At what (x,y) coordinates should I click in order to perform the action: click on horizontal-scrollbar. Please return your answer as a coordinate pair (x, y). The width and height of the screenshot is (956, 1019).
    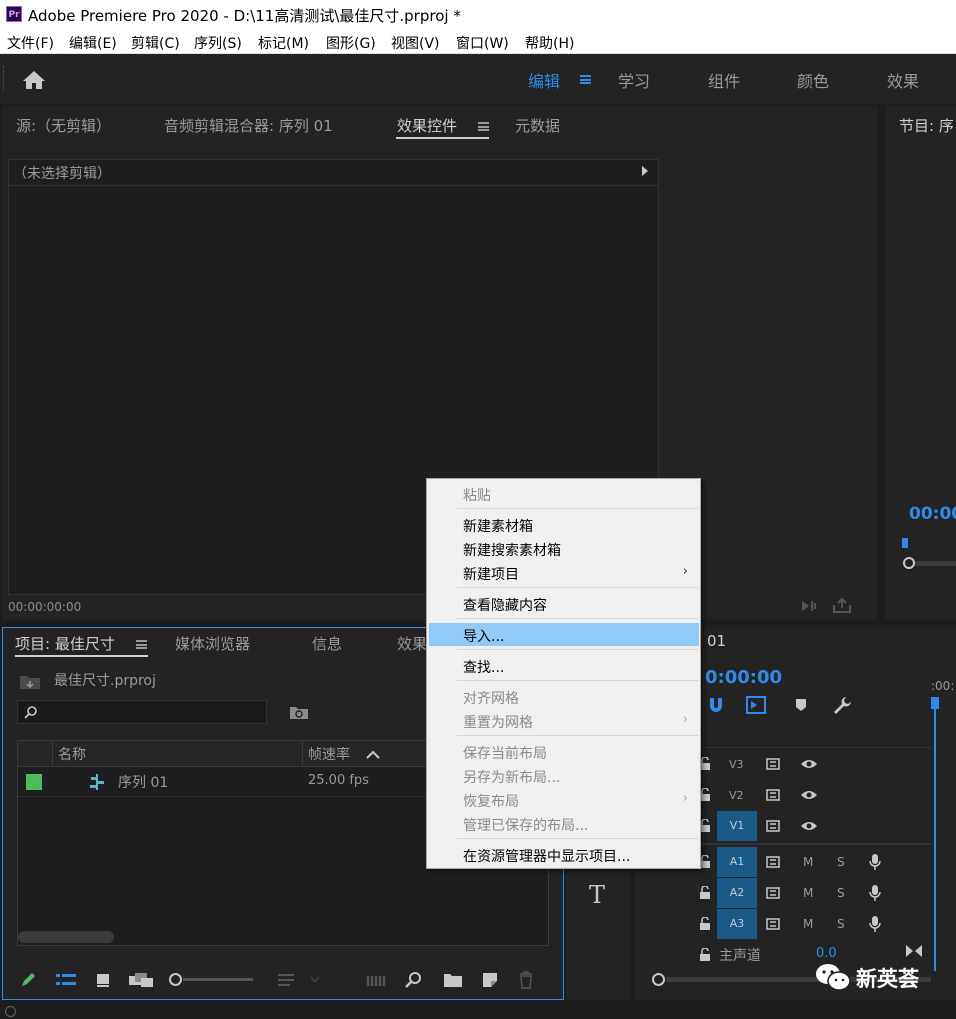
    Looking at the image, I should click on (66, 937).